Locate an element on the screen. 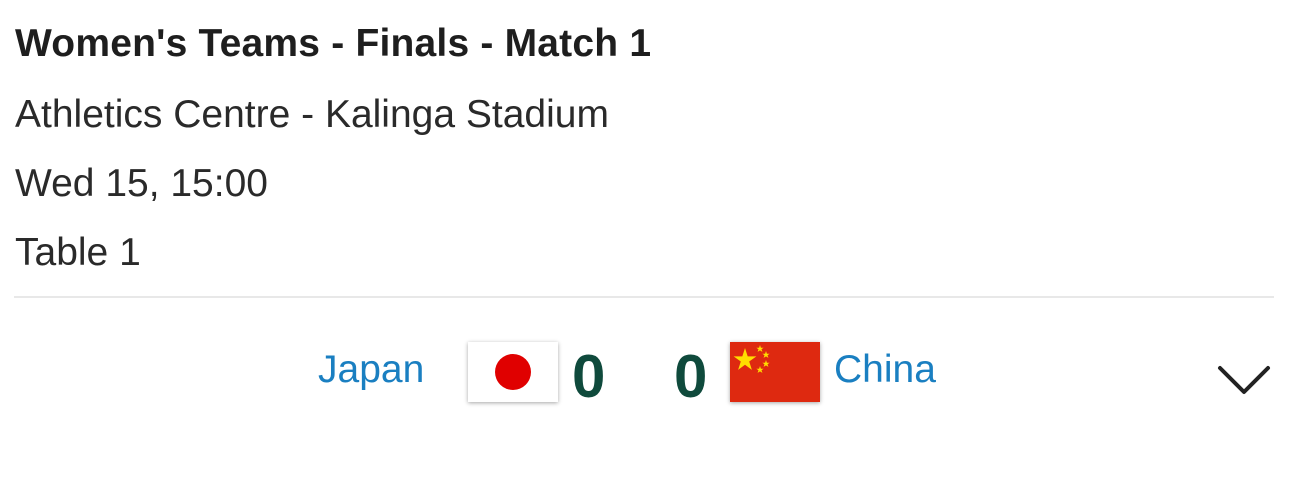  match-table: Table 1 is located at coordinates (78, 252).